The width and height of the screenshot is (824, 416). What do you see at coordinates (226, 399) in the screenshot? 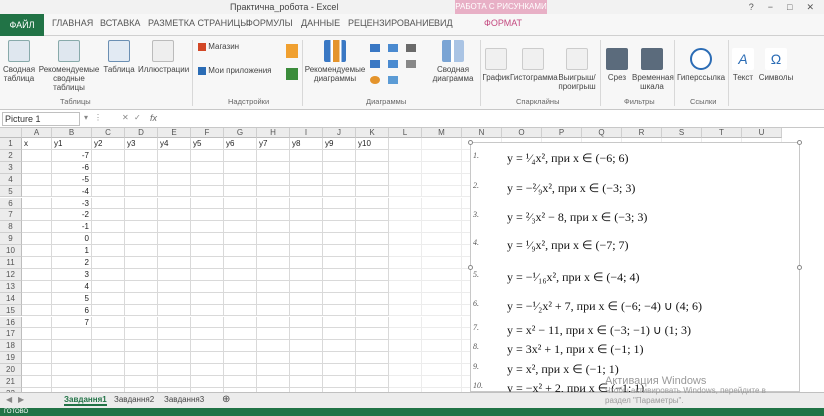
I see `add-sheet-button: ⊕` at bounding box center [226, 399].